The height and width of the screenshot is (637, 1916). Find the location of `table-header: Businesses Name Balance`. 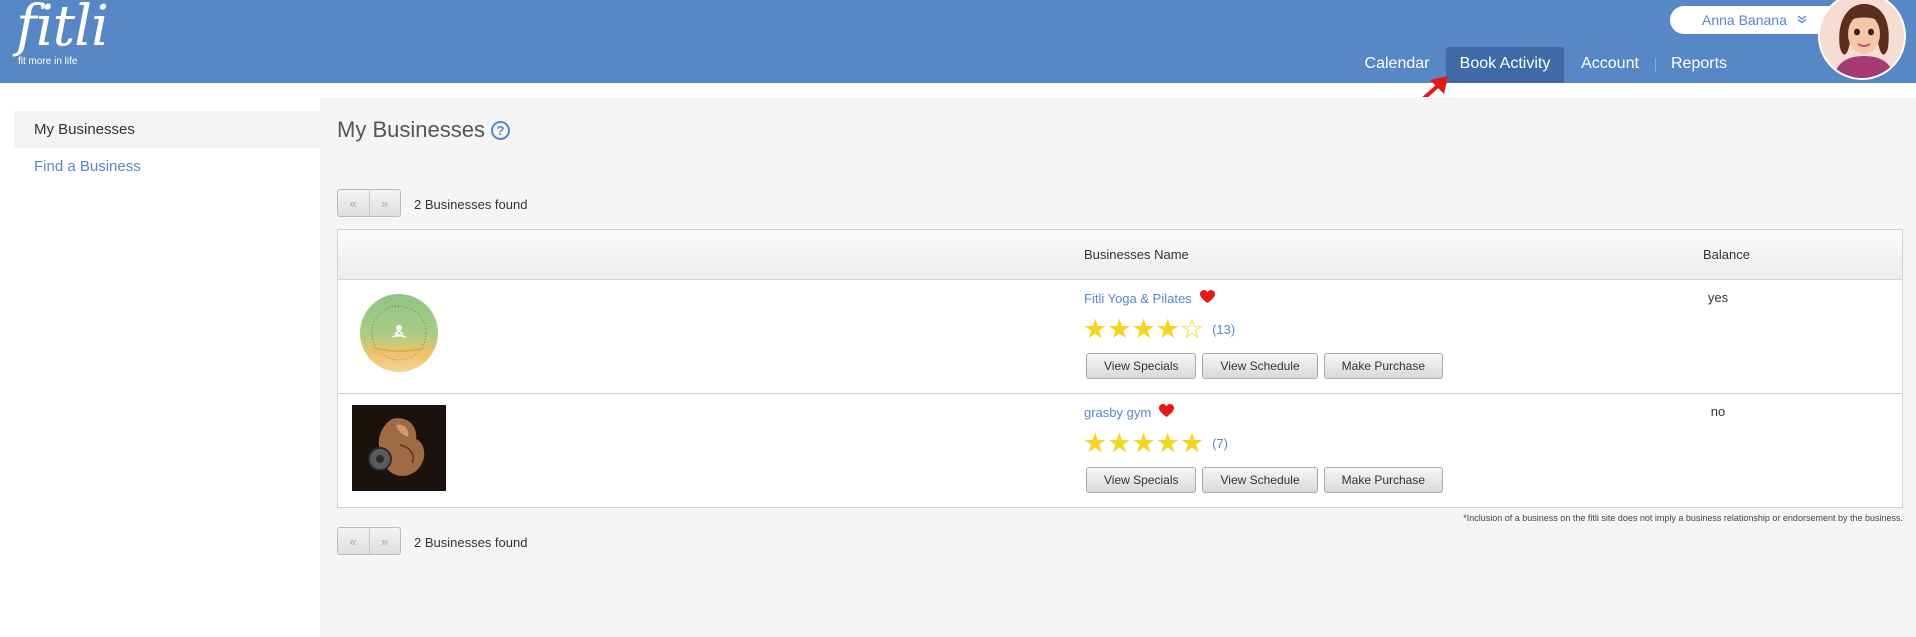

table-header: Businesses Name Balance is located at coordinates (1120, 255).